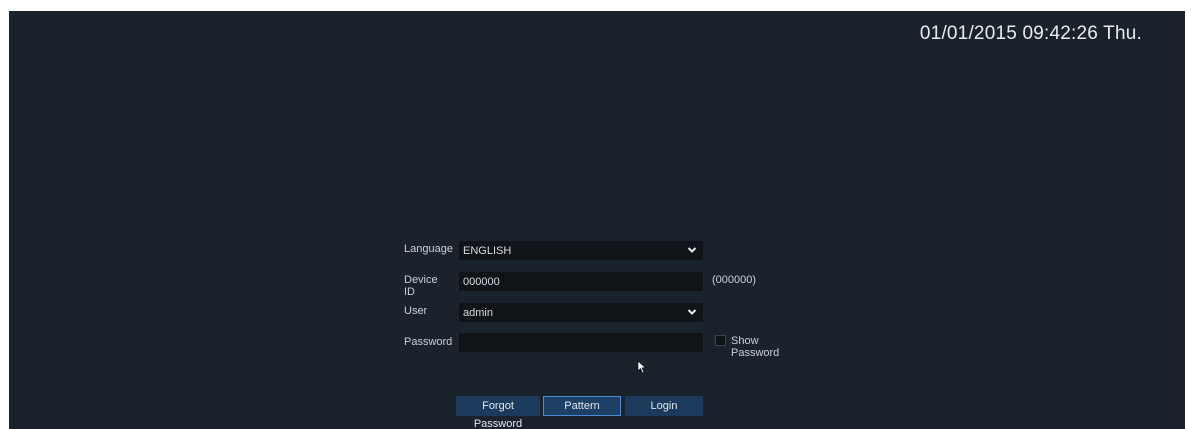 This screenshot has width=1192, height=429. I want to click on language-select: ENGLISH, so click(581, 250).